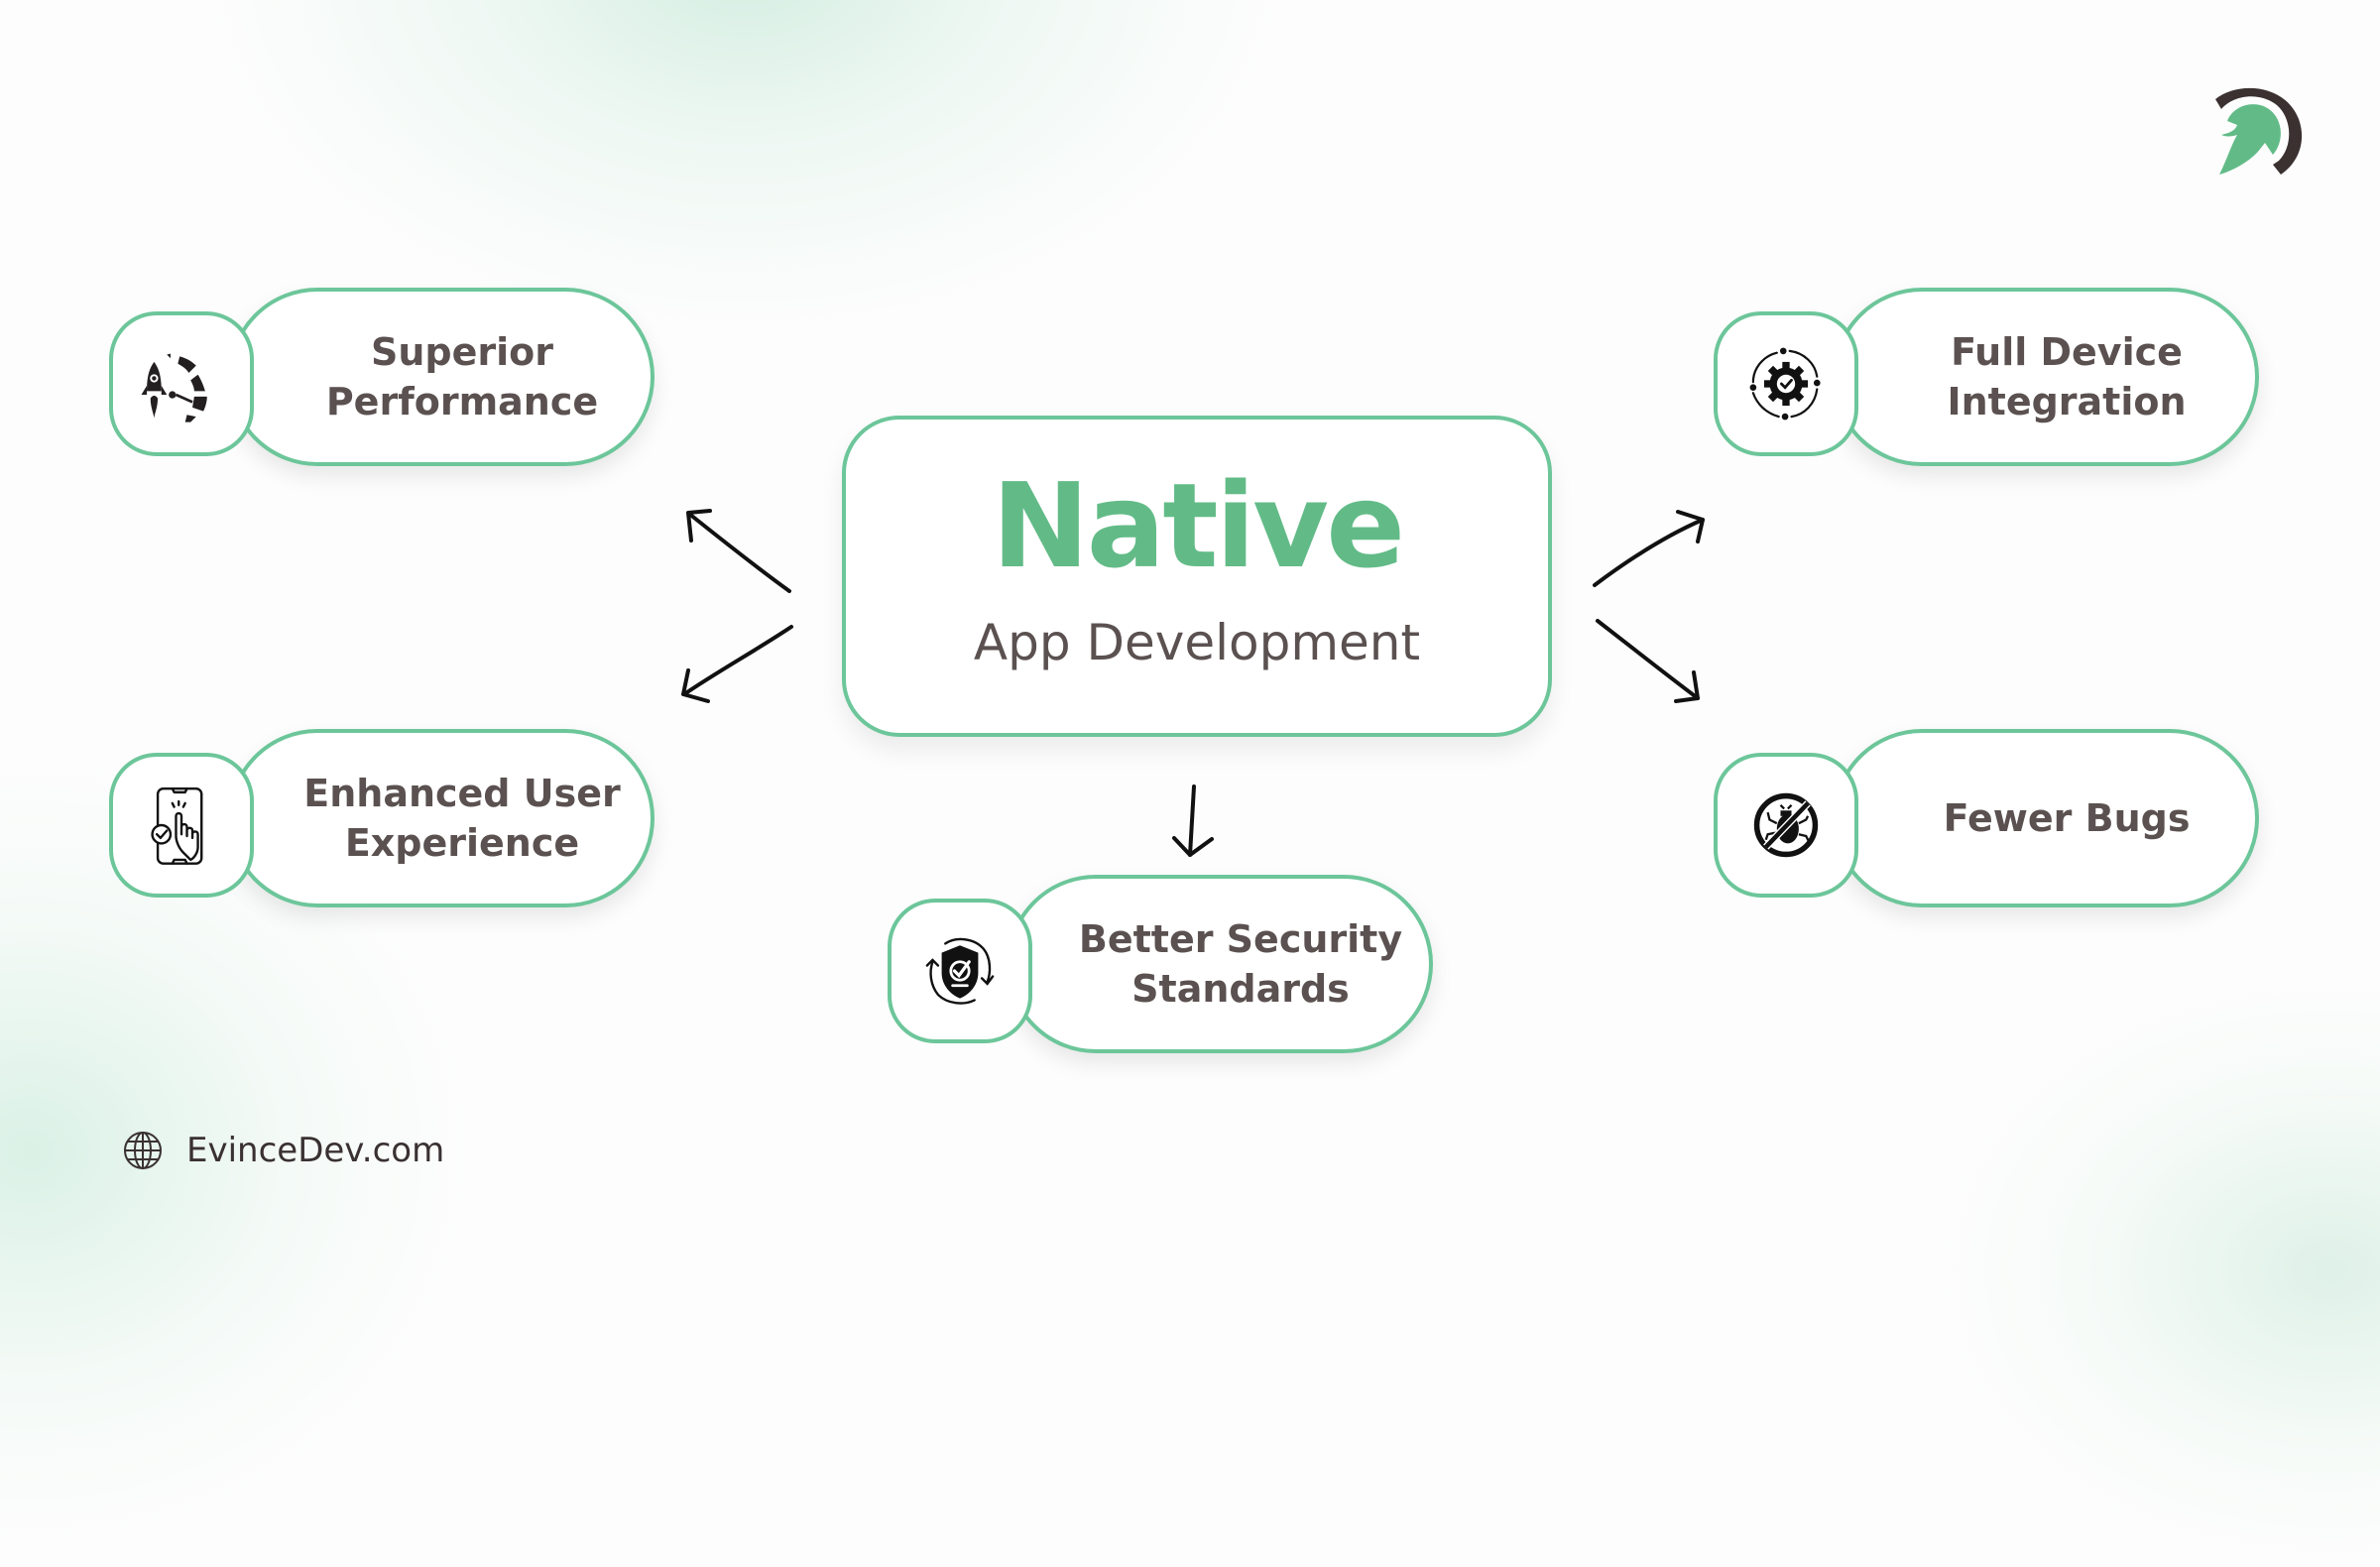  What do you see at coordinates (1220, 964) in the screenshot?
I see `feature-label-pill: Better Security Standards` at bounding box center [1220, 964].